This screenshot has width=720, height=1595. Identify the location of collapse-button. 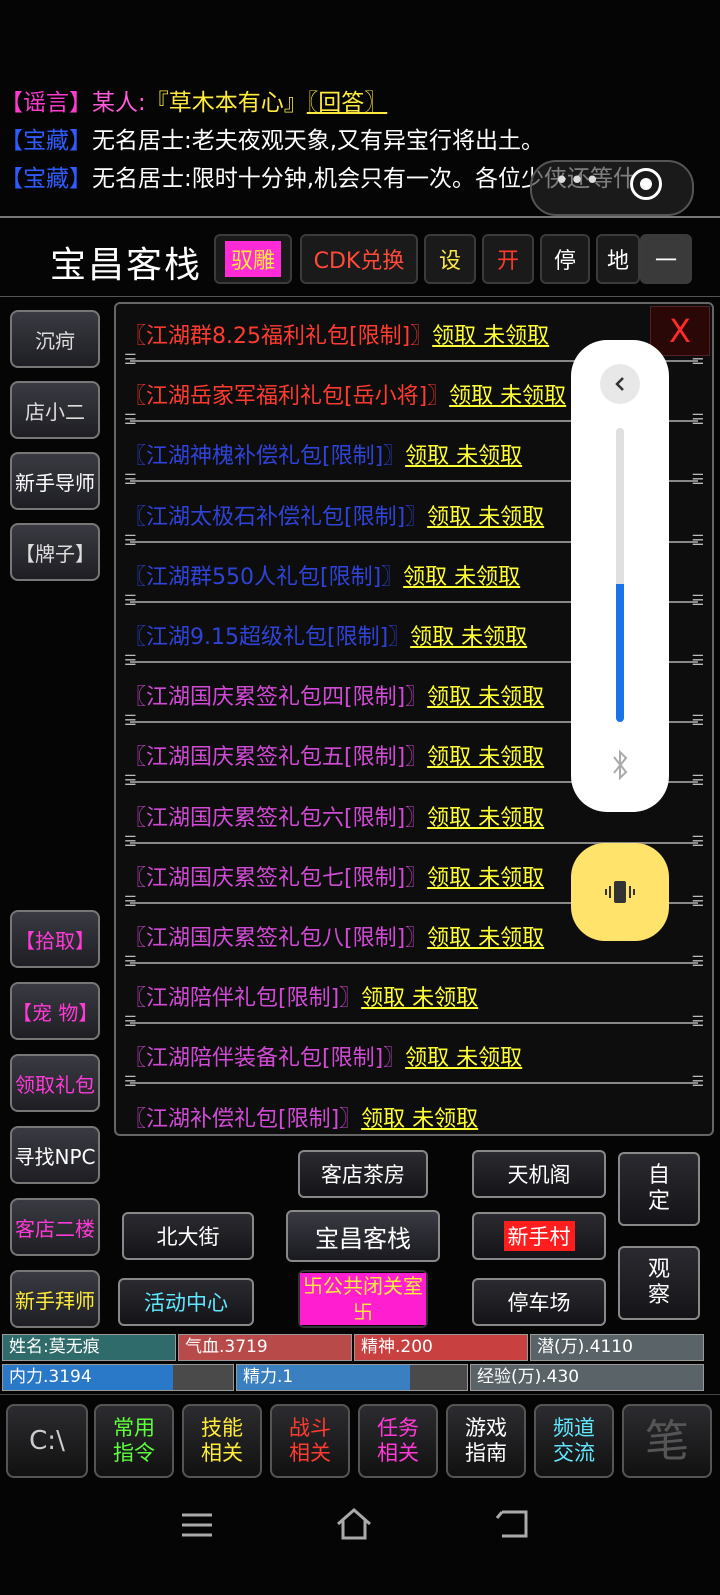
(620, 384).